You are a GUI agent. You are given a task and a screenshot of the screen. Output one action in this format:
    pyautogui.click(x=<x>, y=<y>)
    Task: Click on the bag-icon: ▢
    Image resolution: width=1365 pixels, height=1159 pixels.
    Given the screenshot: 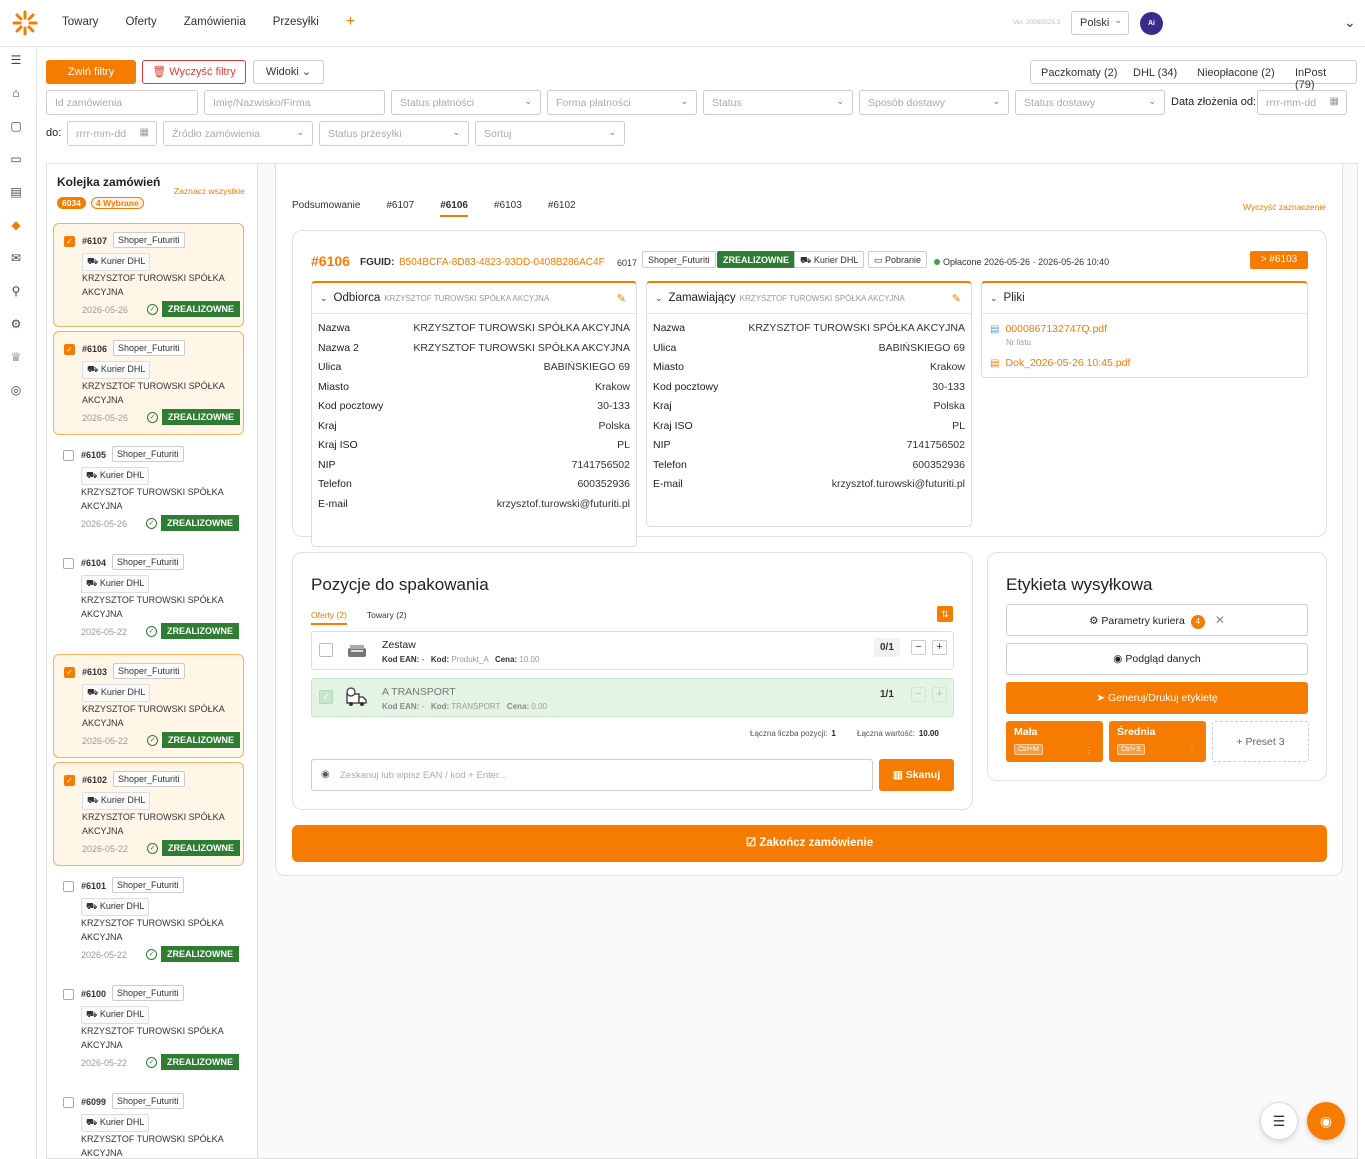 What is the action you would take?
    pyautogui.click(x=16, y=126)
    